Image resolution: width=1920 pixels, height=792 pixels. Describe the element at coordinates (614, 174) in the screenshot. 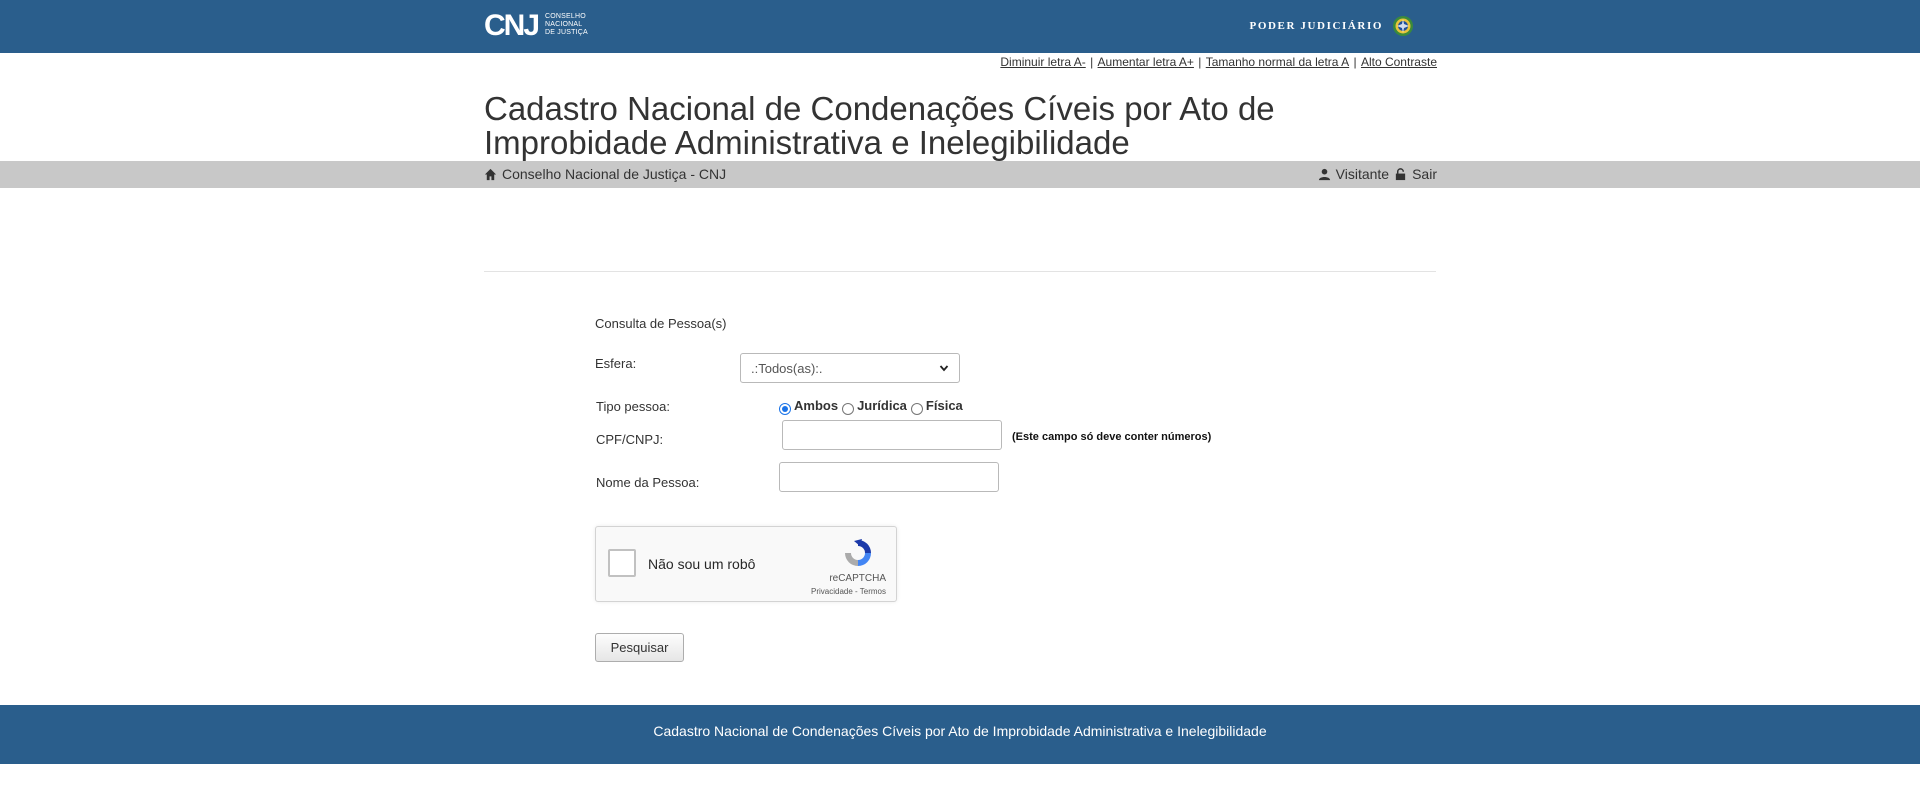

I see `breadcrumb-label: Conselho Nacional de Justiça - CNJ` at that location.